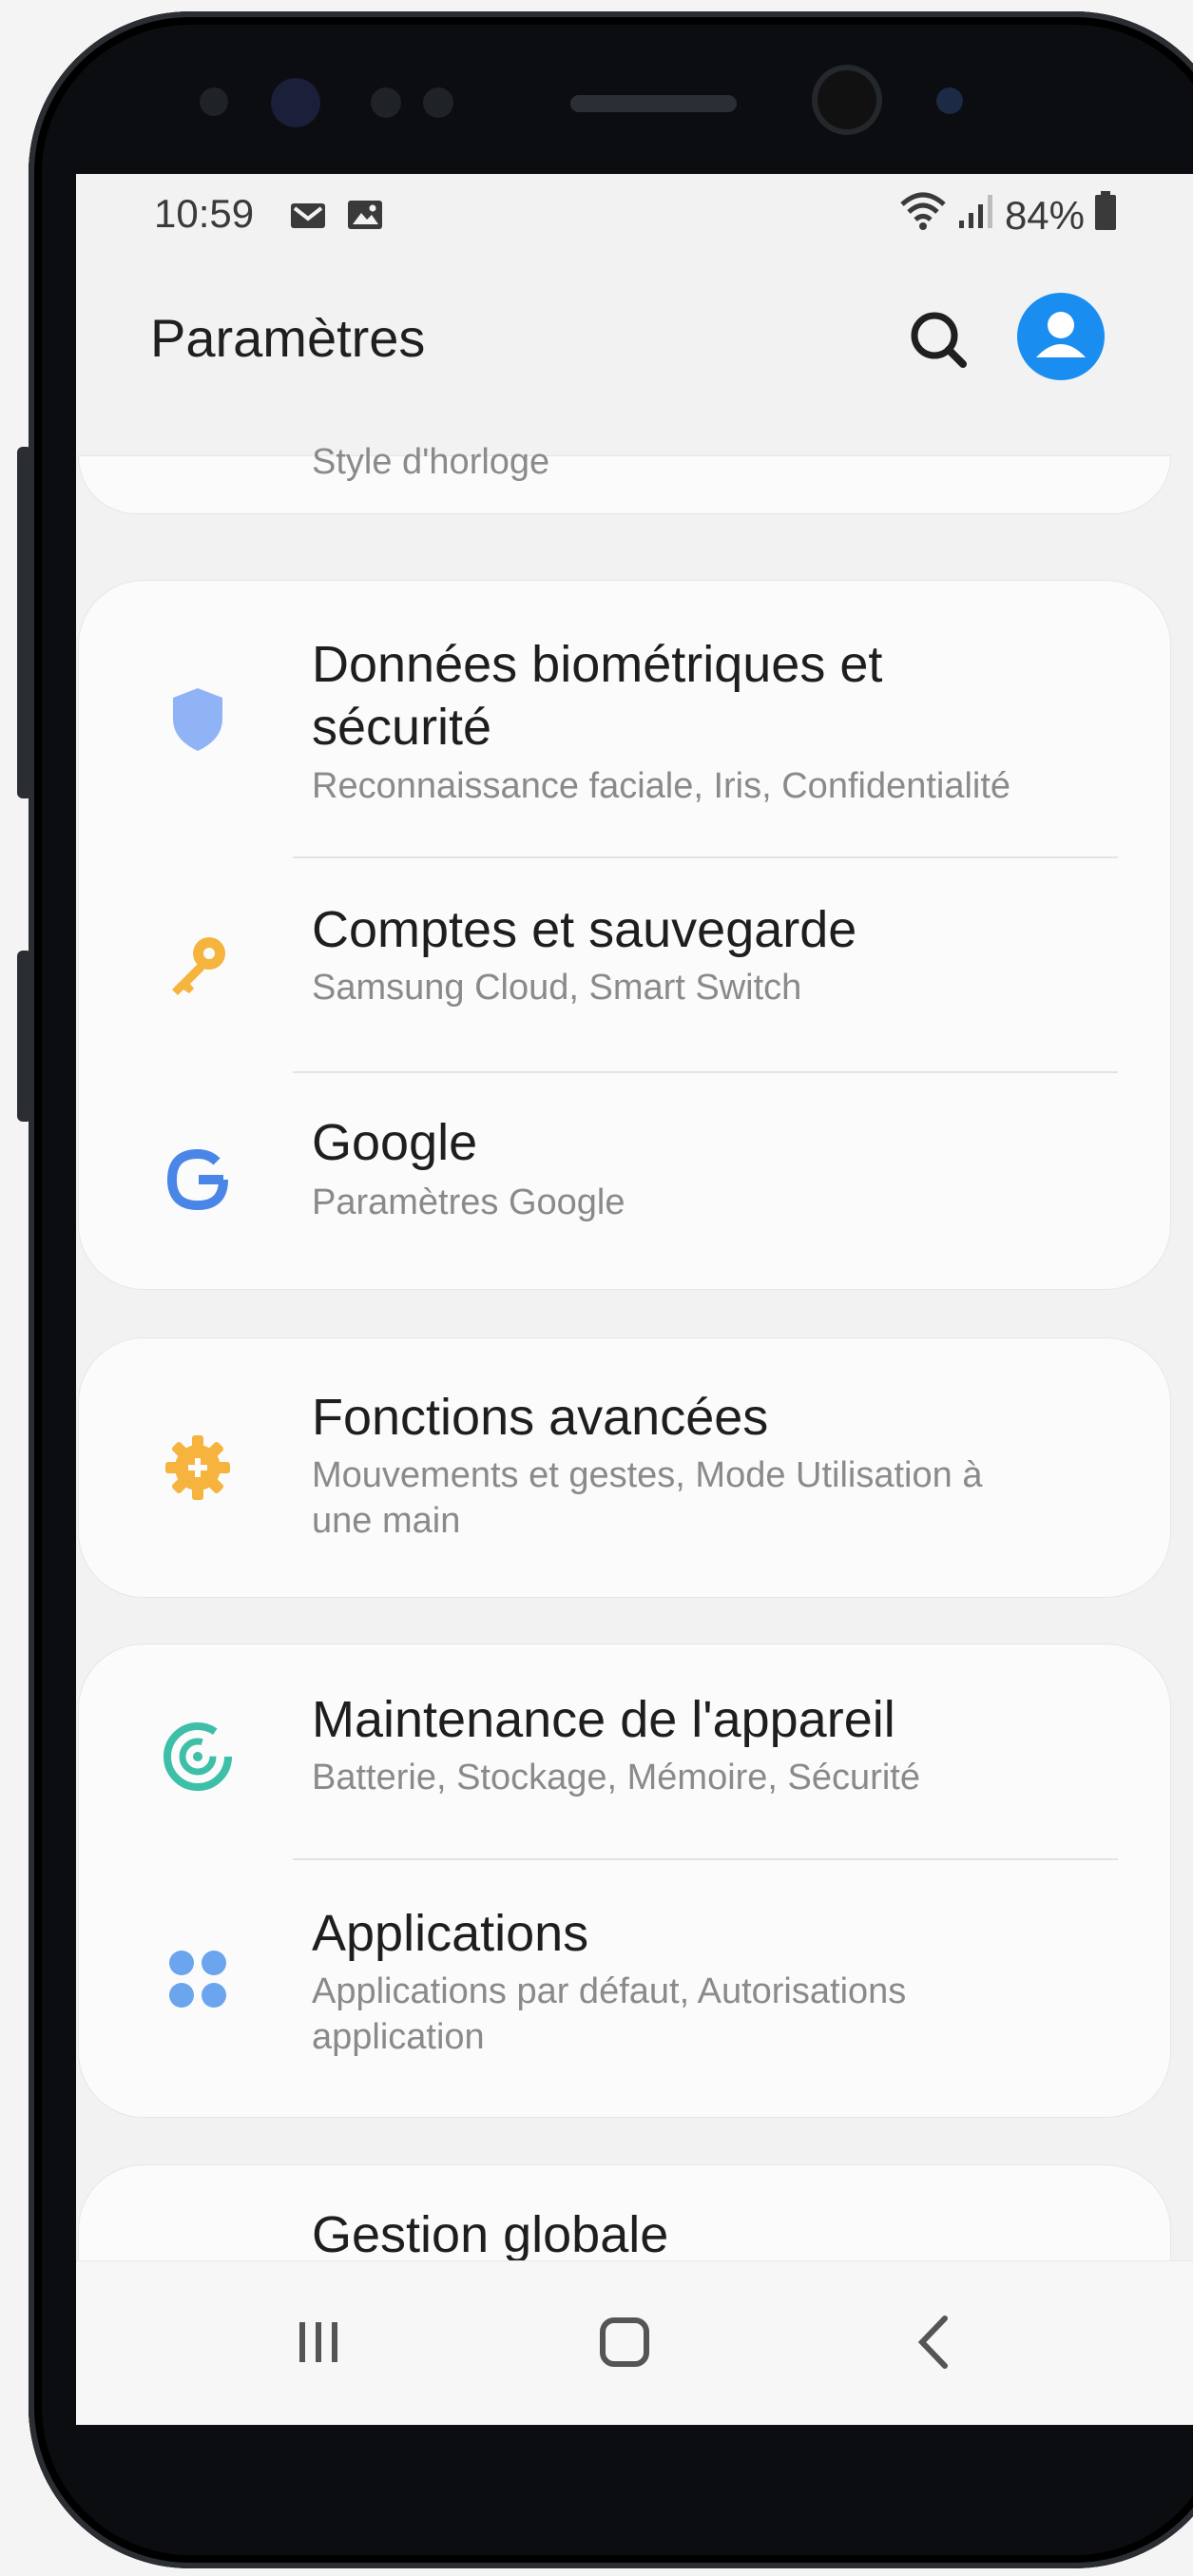 The height and width of the screenshot is (2576, 1193). I want to click on wifi-icon, so click(923, 216).